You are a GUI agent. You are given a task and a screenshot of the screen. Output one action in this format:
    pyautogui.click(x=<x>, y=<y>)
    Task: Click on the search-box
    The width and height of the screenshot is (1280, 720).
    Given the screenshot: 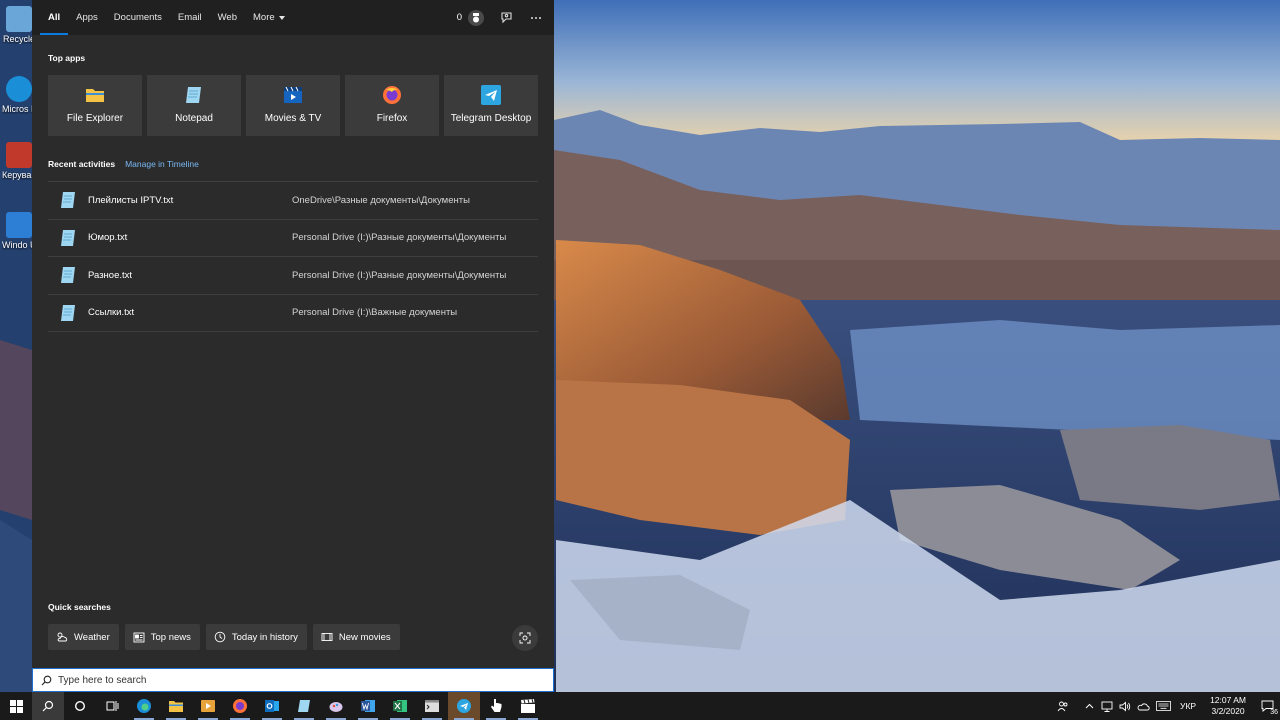 What is the action you would take?
    pyautogui.click(x=293, y=680)
    